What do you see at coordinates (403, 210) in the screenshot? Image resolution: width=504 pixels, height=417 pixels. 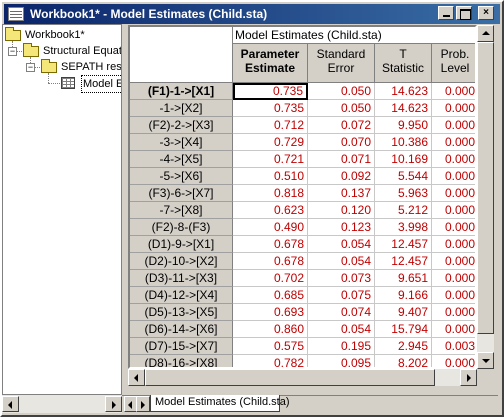 I see `cell-t-statistic: 5.212` at bounding box center [403, 210].